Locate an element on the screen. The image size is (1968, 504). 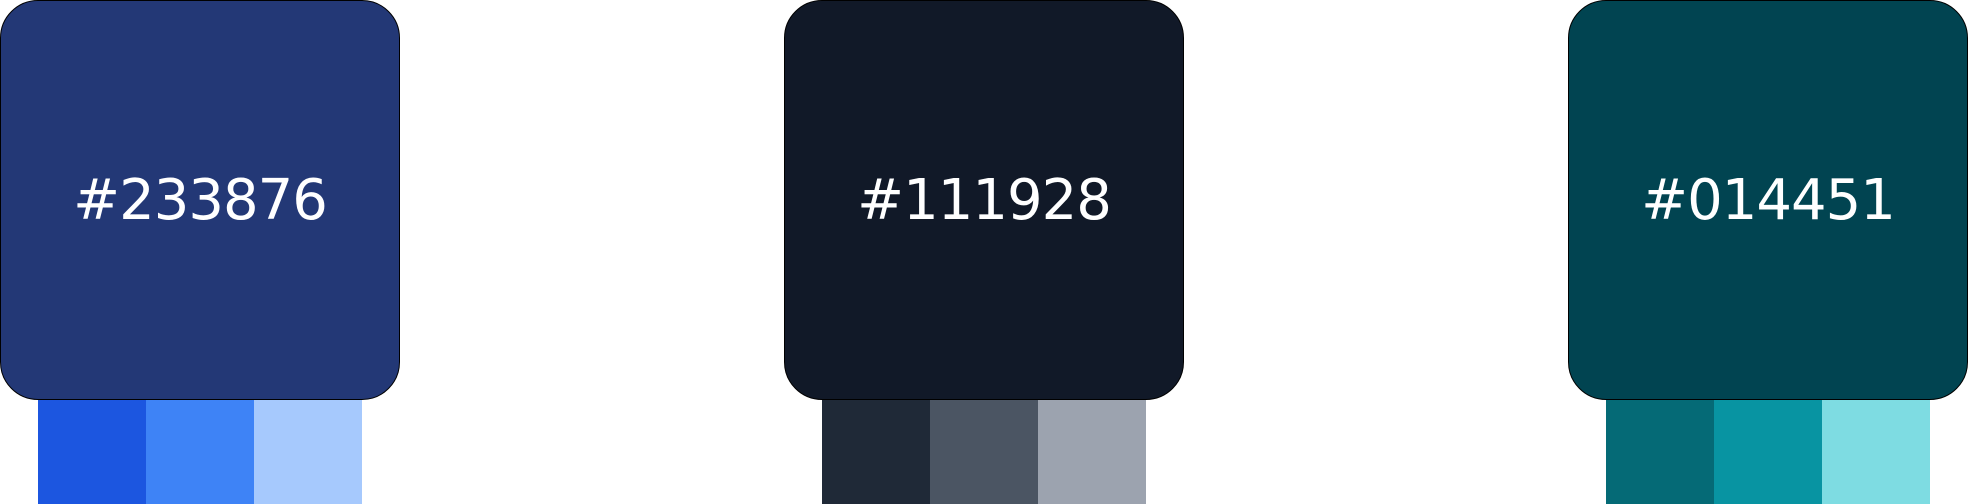
hex-code-label: #014451 is located at coordinates (1768, 200).